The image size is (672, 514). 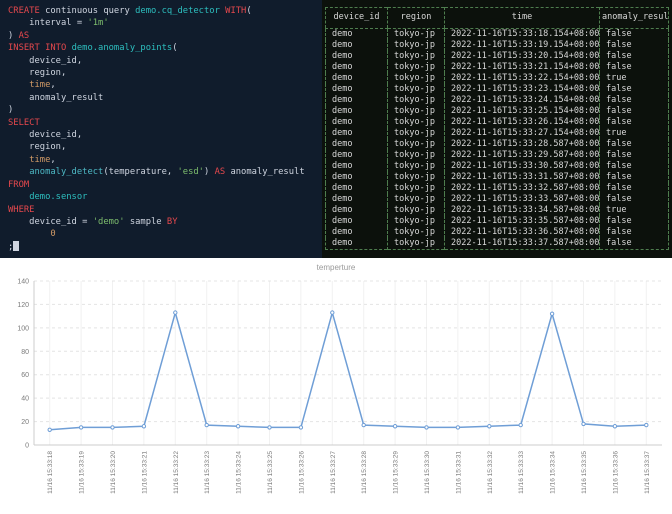 I want to click on code-token: demo.anomaly_points, so click(x=122, y=48).